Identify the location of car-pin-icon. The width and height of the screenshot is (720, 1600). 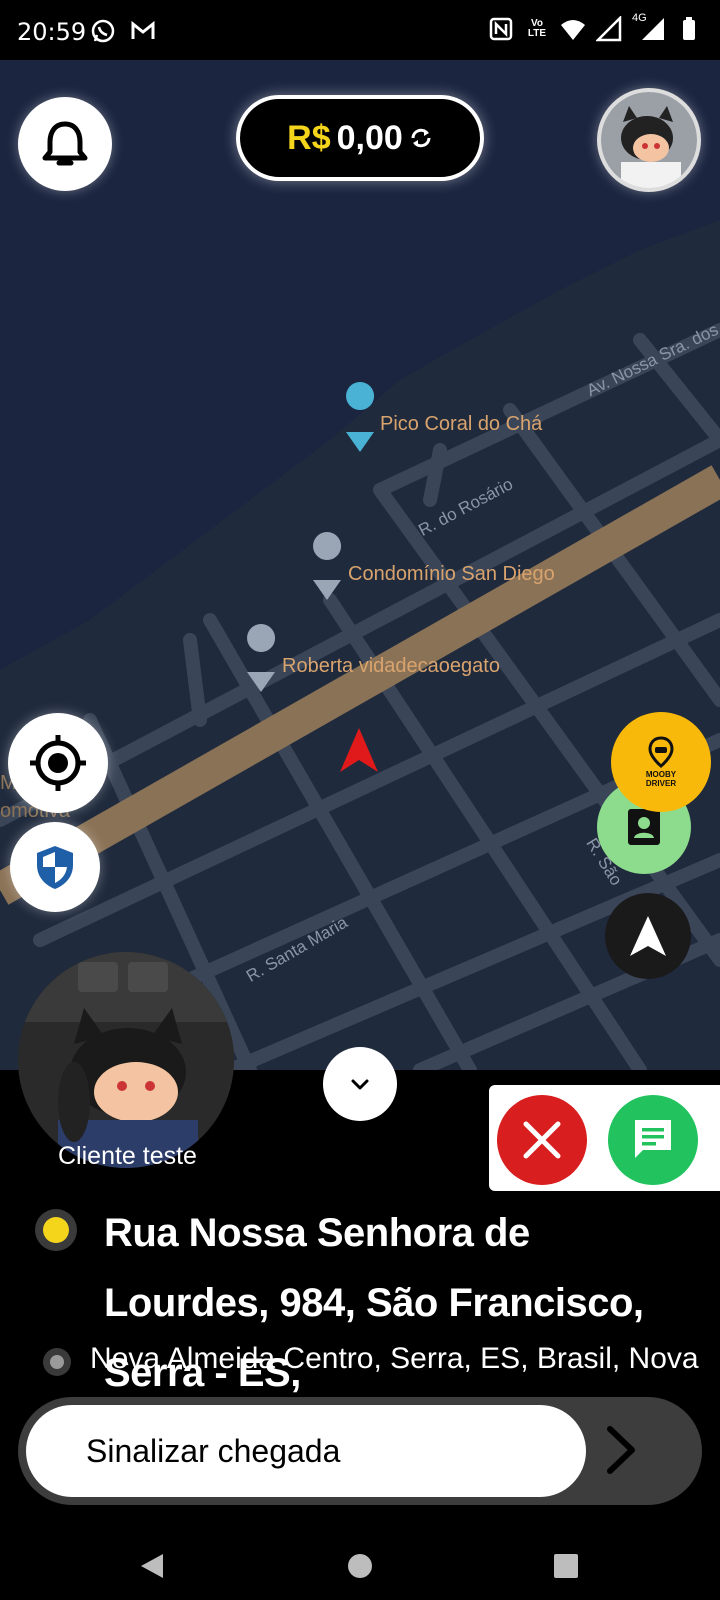
(661, 752).